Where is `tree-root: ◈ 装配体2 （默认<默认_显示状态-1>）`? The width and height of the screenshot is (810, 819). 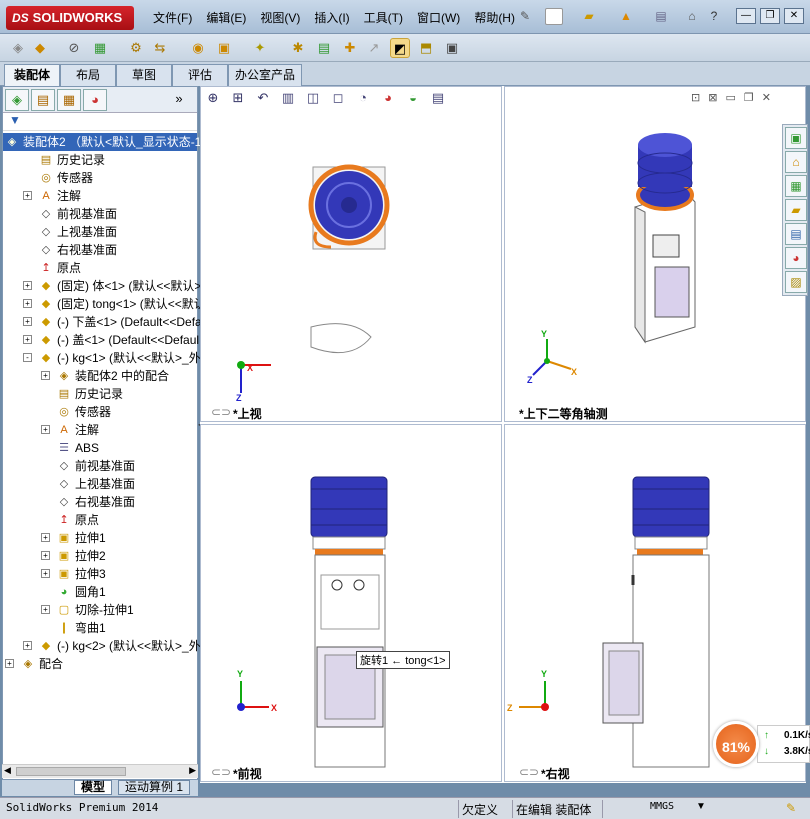 tree-root: ◈ 装配体2 （默认<默认_显示状态-1>） is located at coordinates (111, 142).